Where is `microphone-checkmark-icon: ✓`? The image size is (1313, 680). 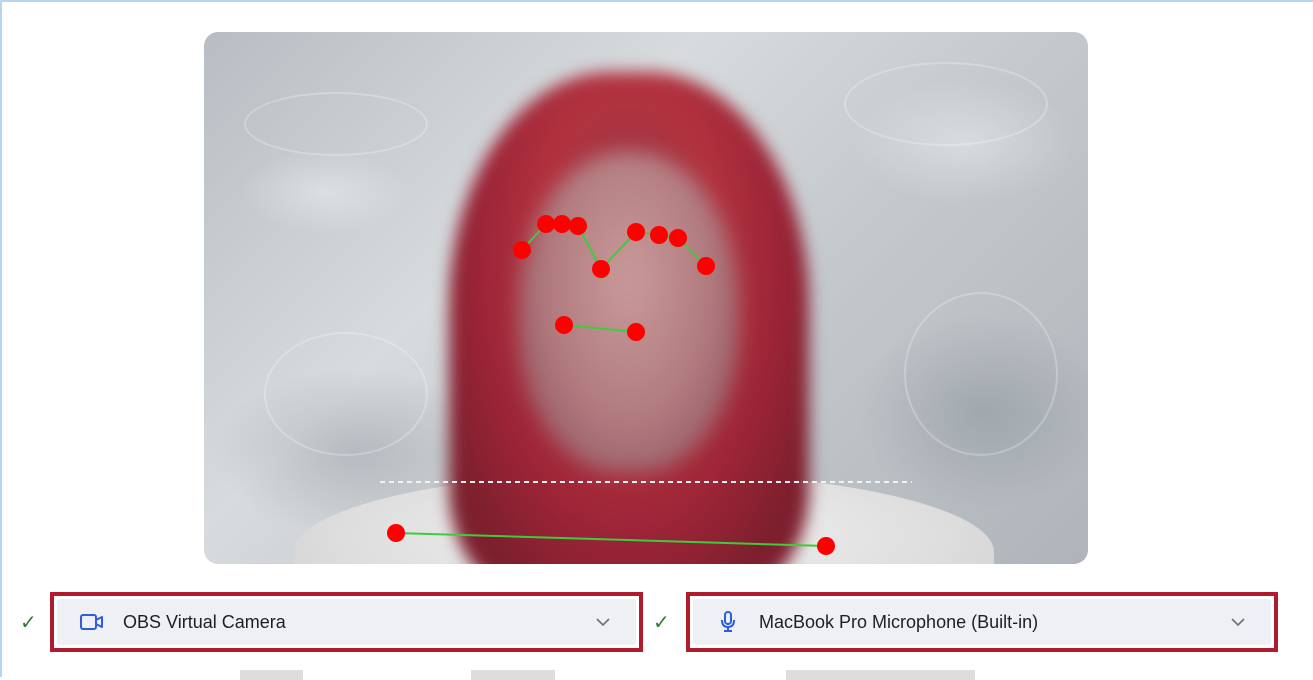
microphone-checkmark-icon: ✓ is located at coordinates (661, 622).